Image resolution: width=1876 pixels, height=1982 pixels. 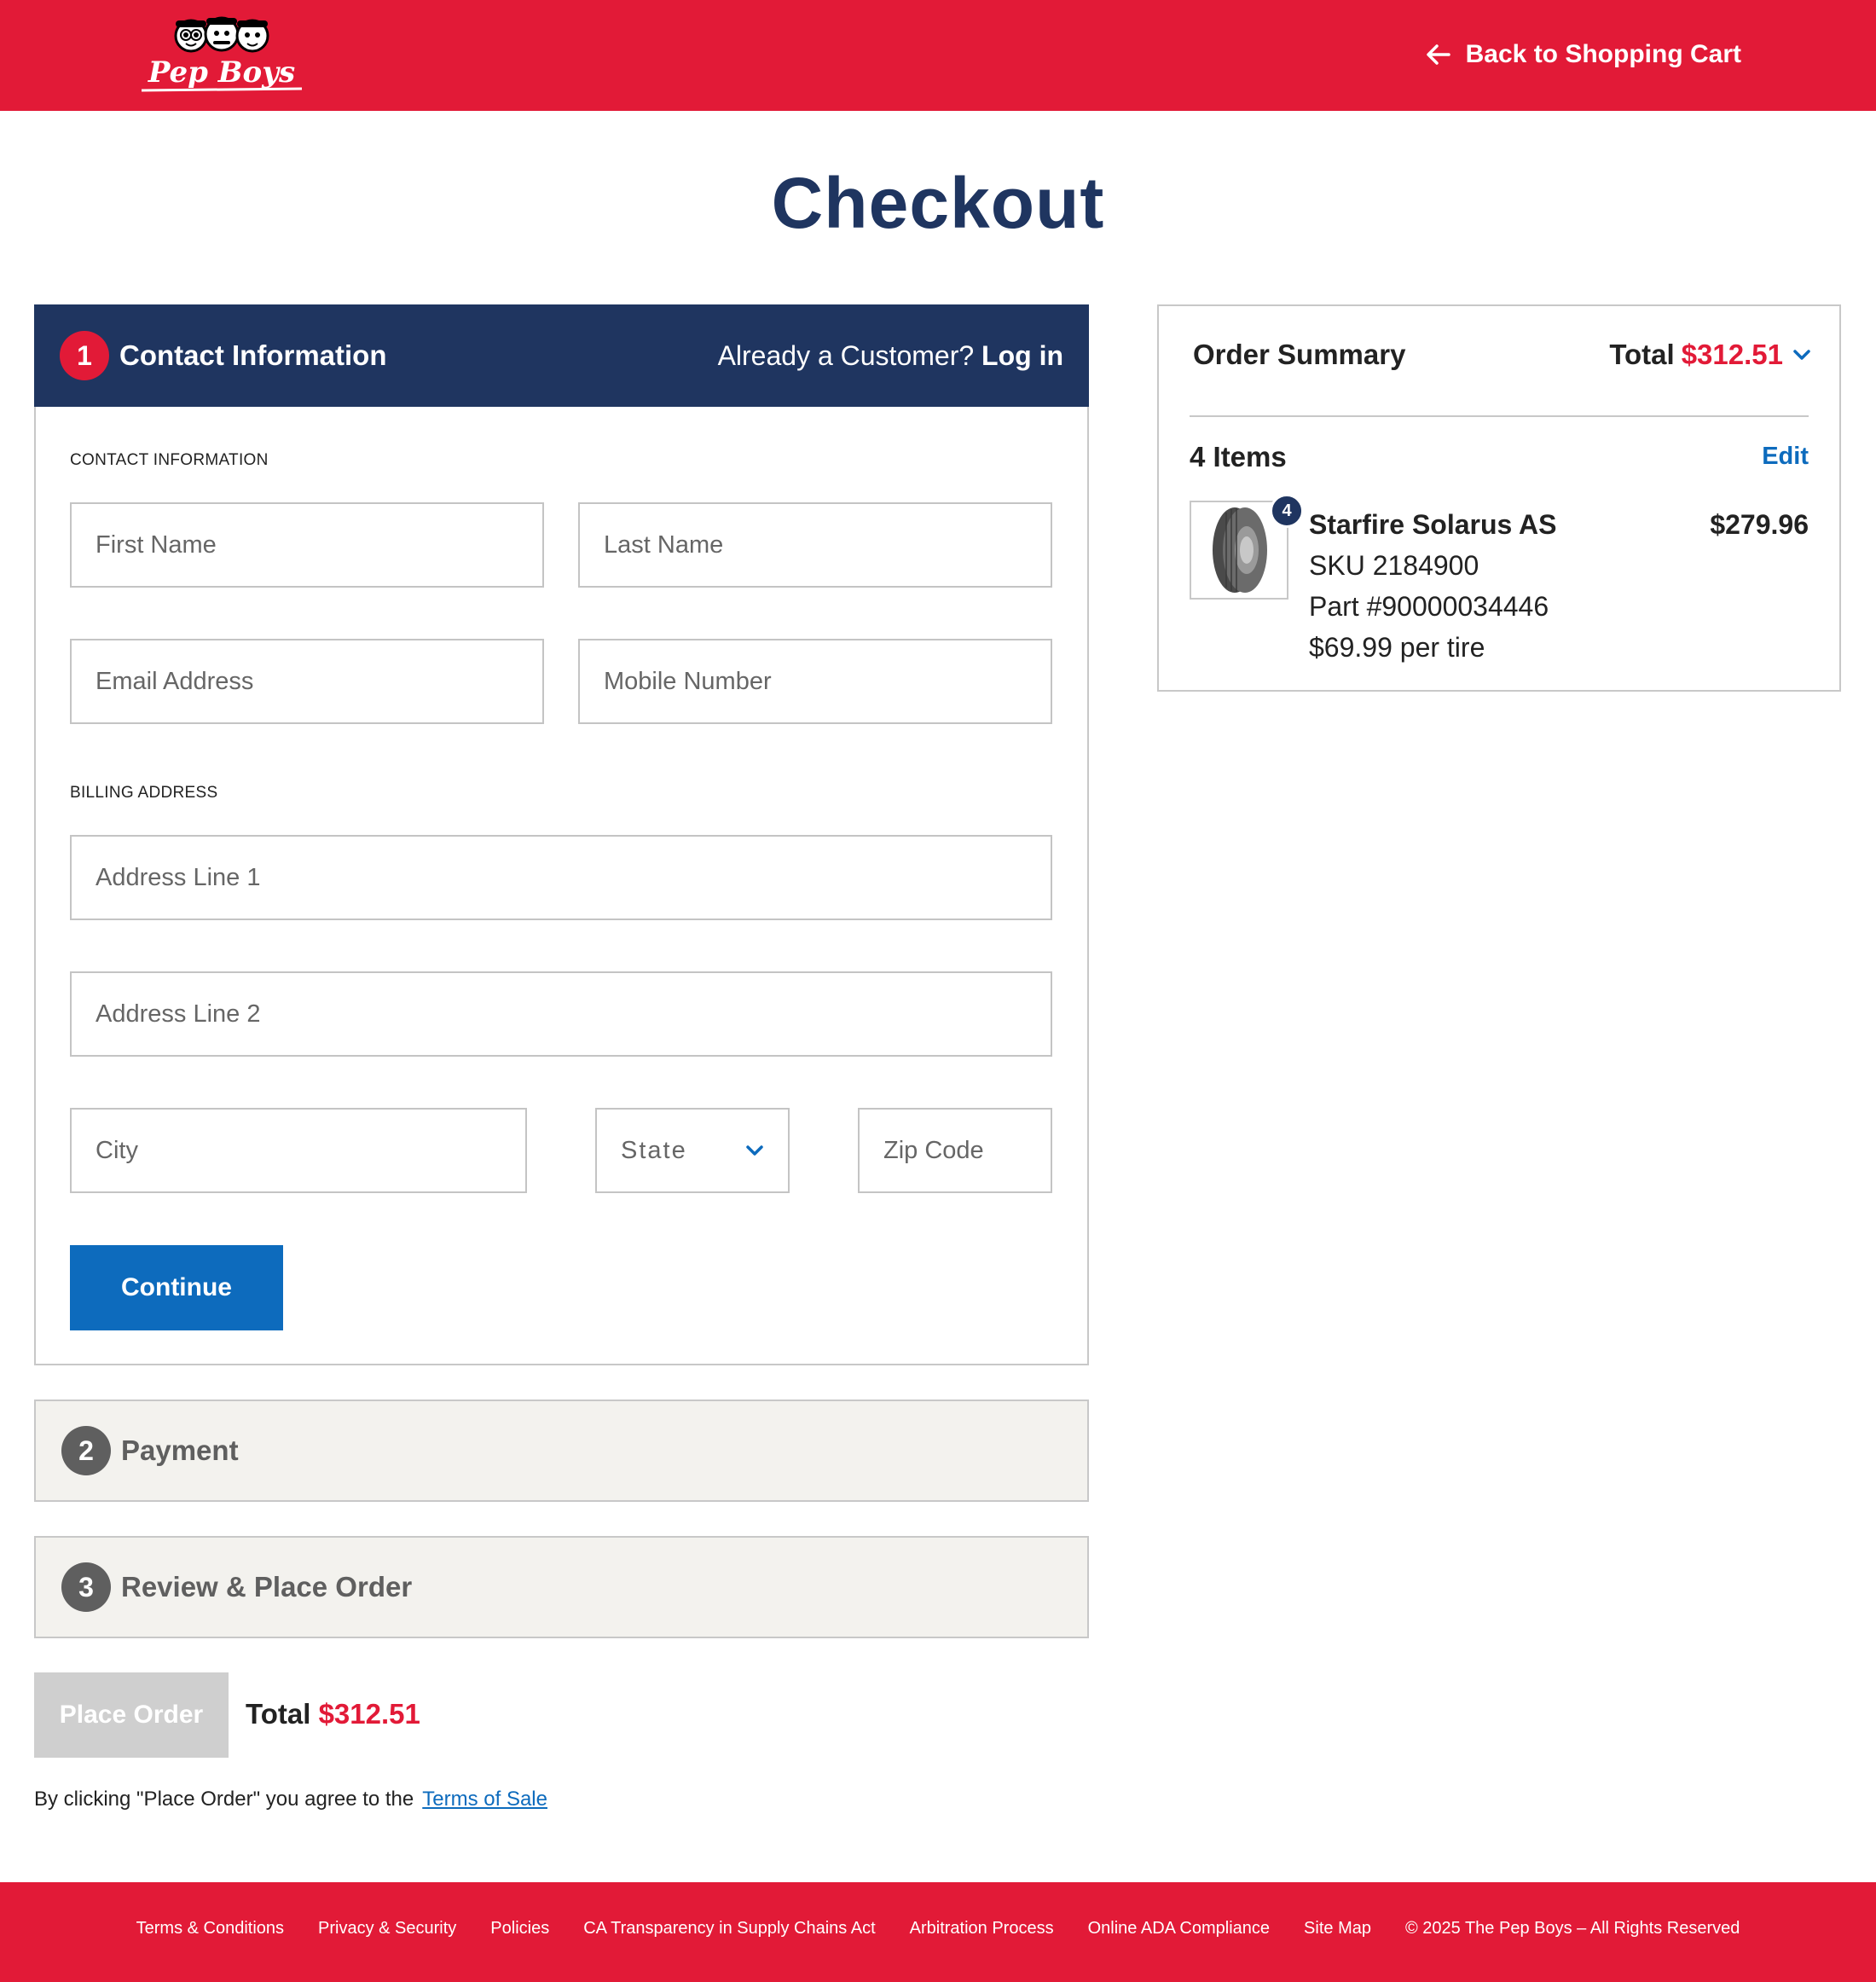 What do you see at coordinates (1499, 416) in the screenshot?
I see `divider` at bounding box center [1499, 416].